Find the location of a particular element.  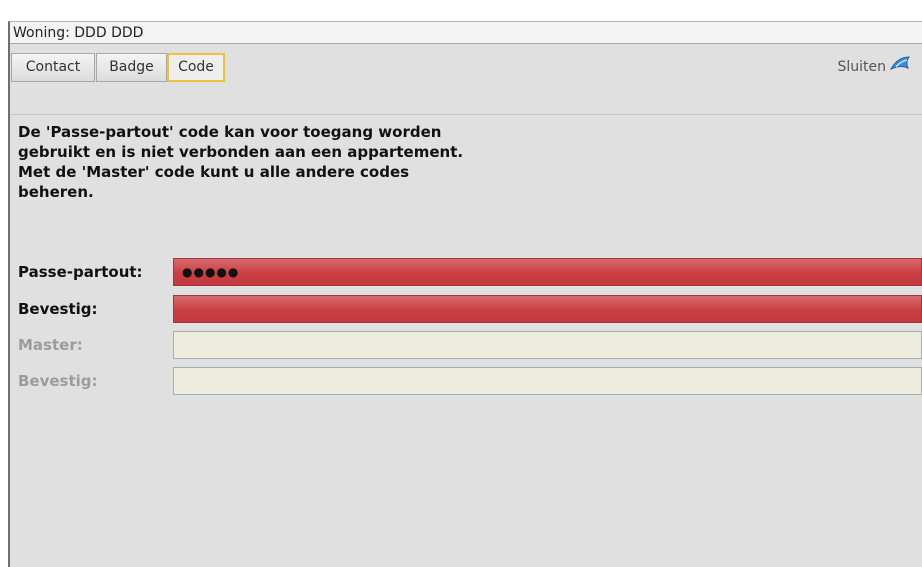

tab-divider is located at coordinates (466, 114).